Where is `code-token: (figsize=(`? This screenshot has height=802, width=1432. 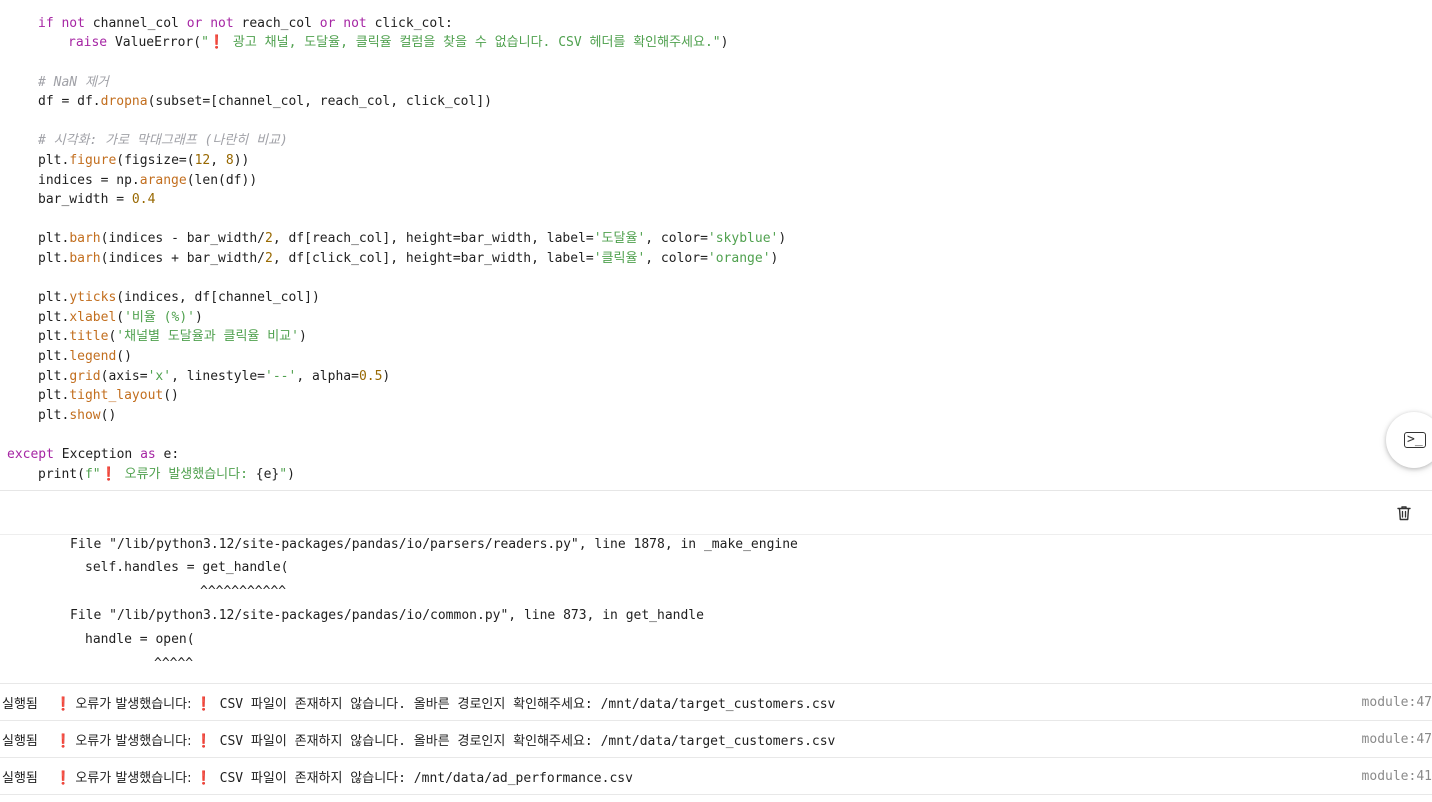
code-token: (figsize=( is located at coordinates (155, 160).